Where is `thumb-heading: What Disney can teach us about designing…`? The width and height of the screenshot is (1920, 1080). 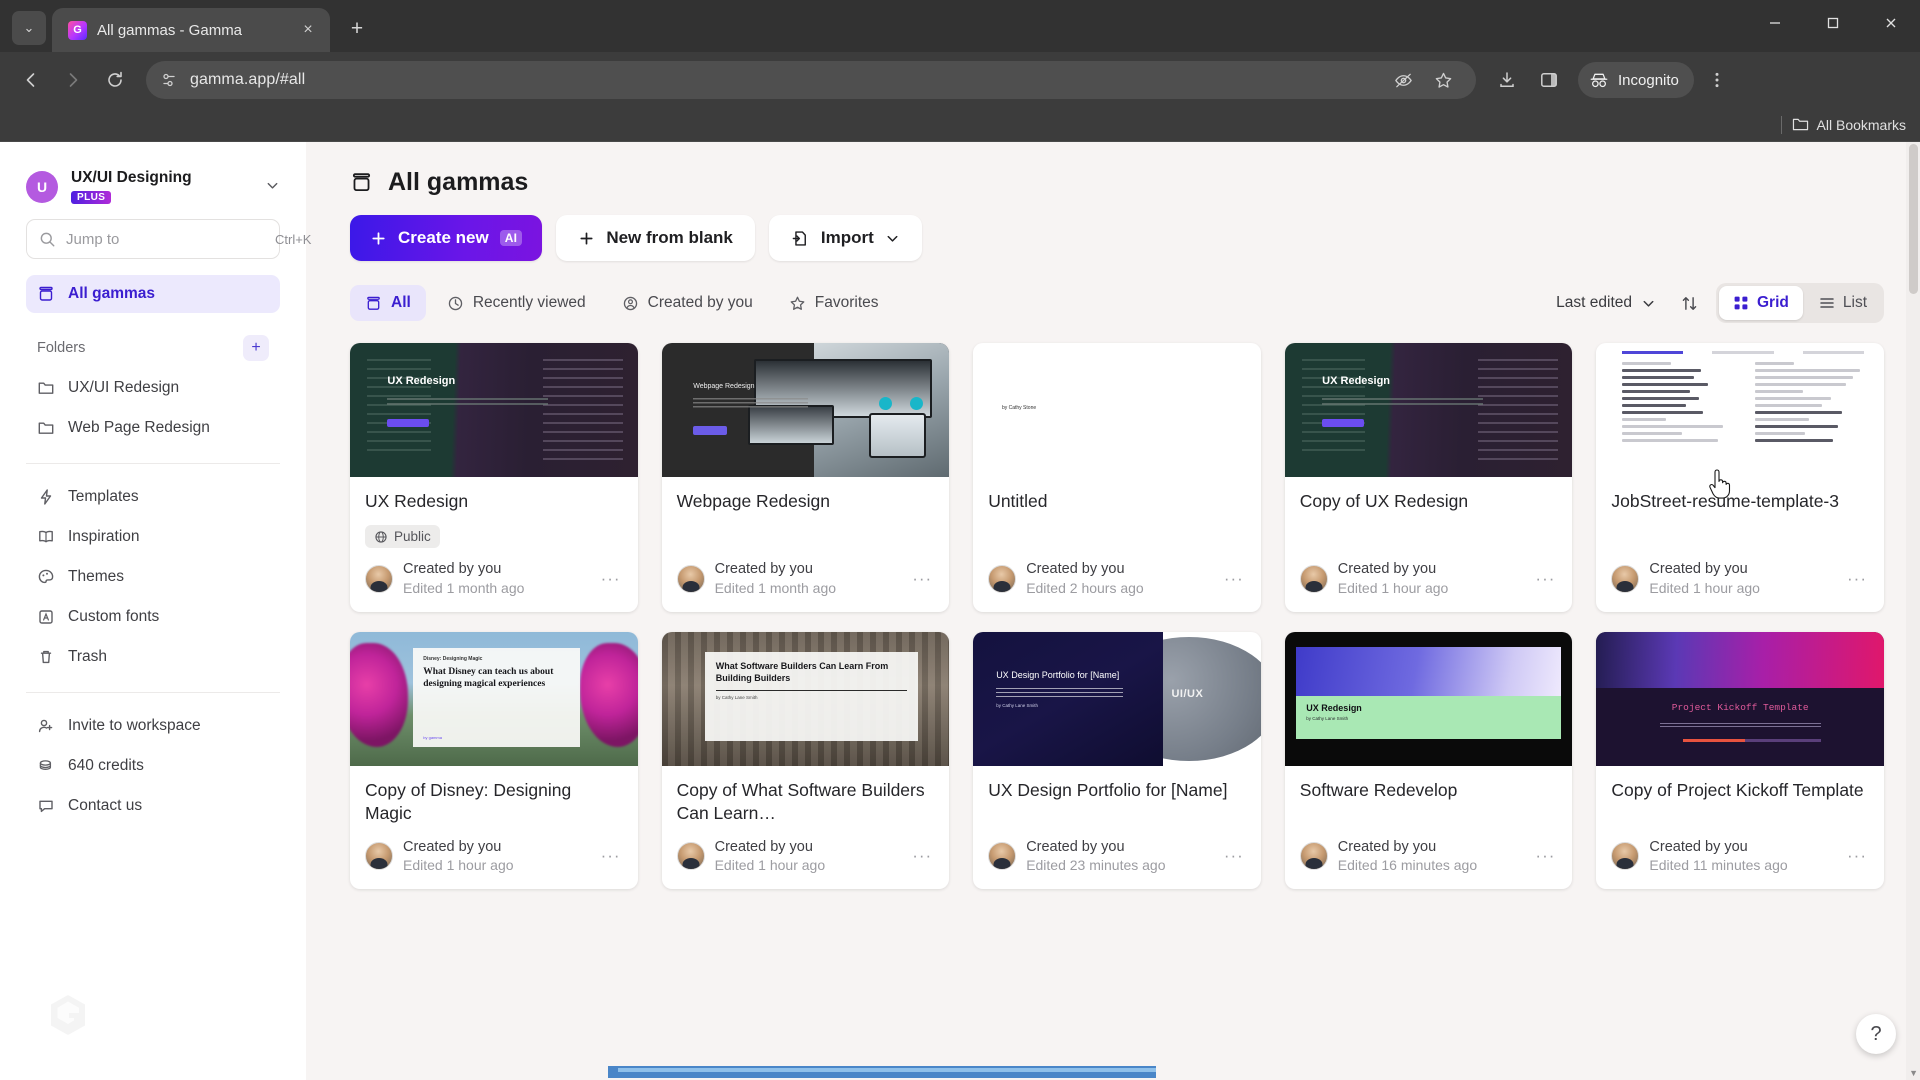
thumb-heading: What Disney can teach us about designing… is located at coordinates (488, 678).